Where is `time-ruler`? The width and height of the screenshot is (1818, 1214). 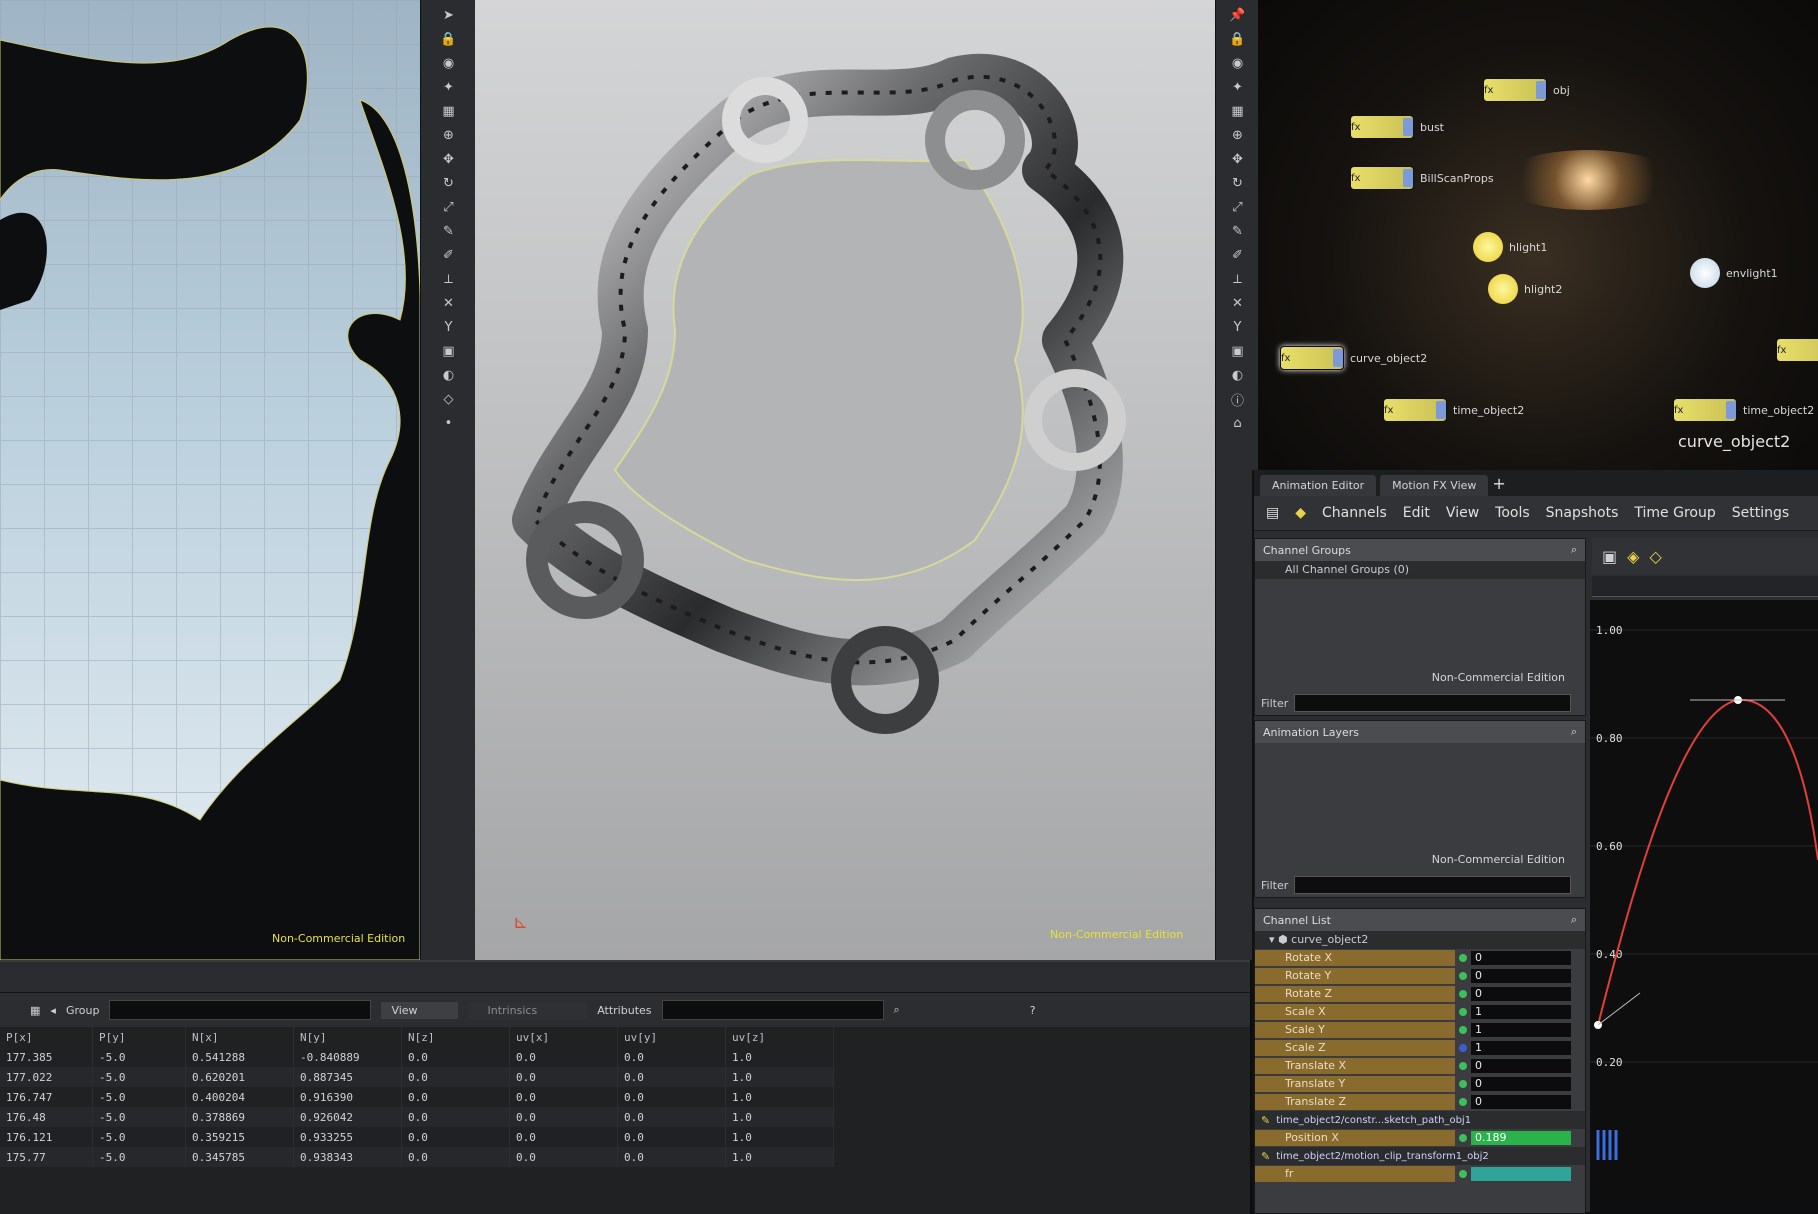 time-ruler is located at coordinates (1705, 586).